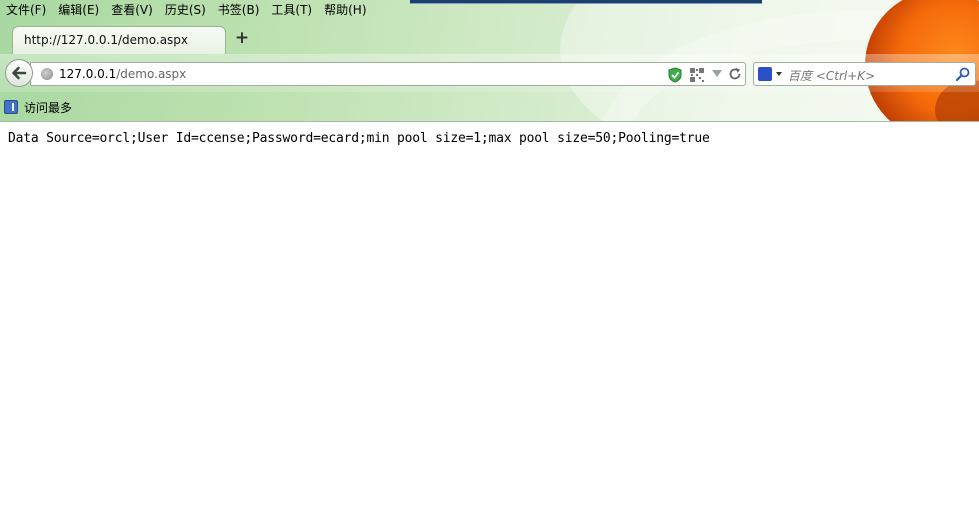  Describe the element at coordinates (489, 38) in the screenshot. I see `tab-bar: http://127.0.0.1/demo.aspx +` at that location.